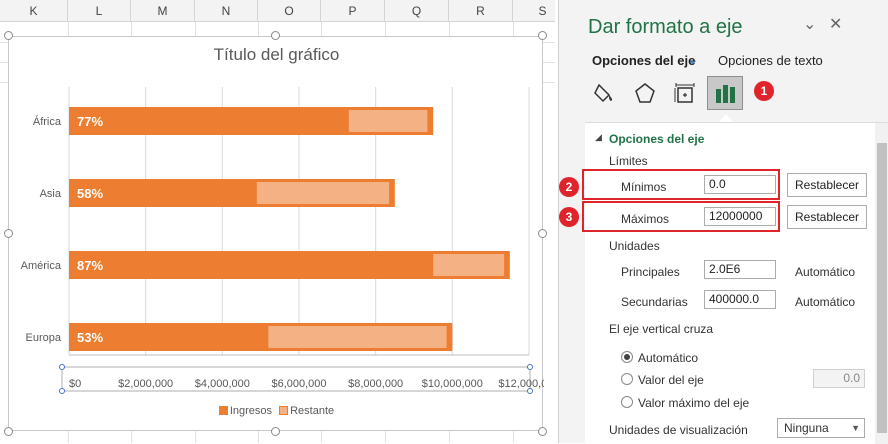 The height and width of the screenshot is (444, 888). I want to click on reset-maximum-button: Restablecer, so click(827, 217).